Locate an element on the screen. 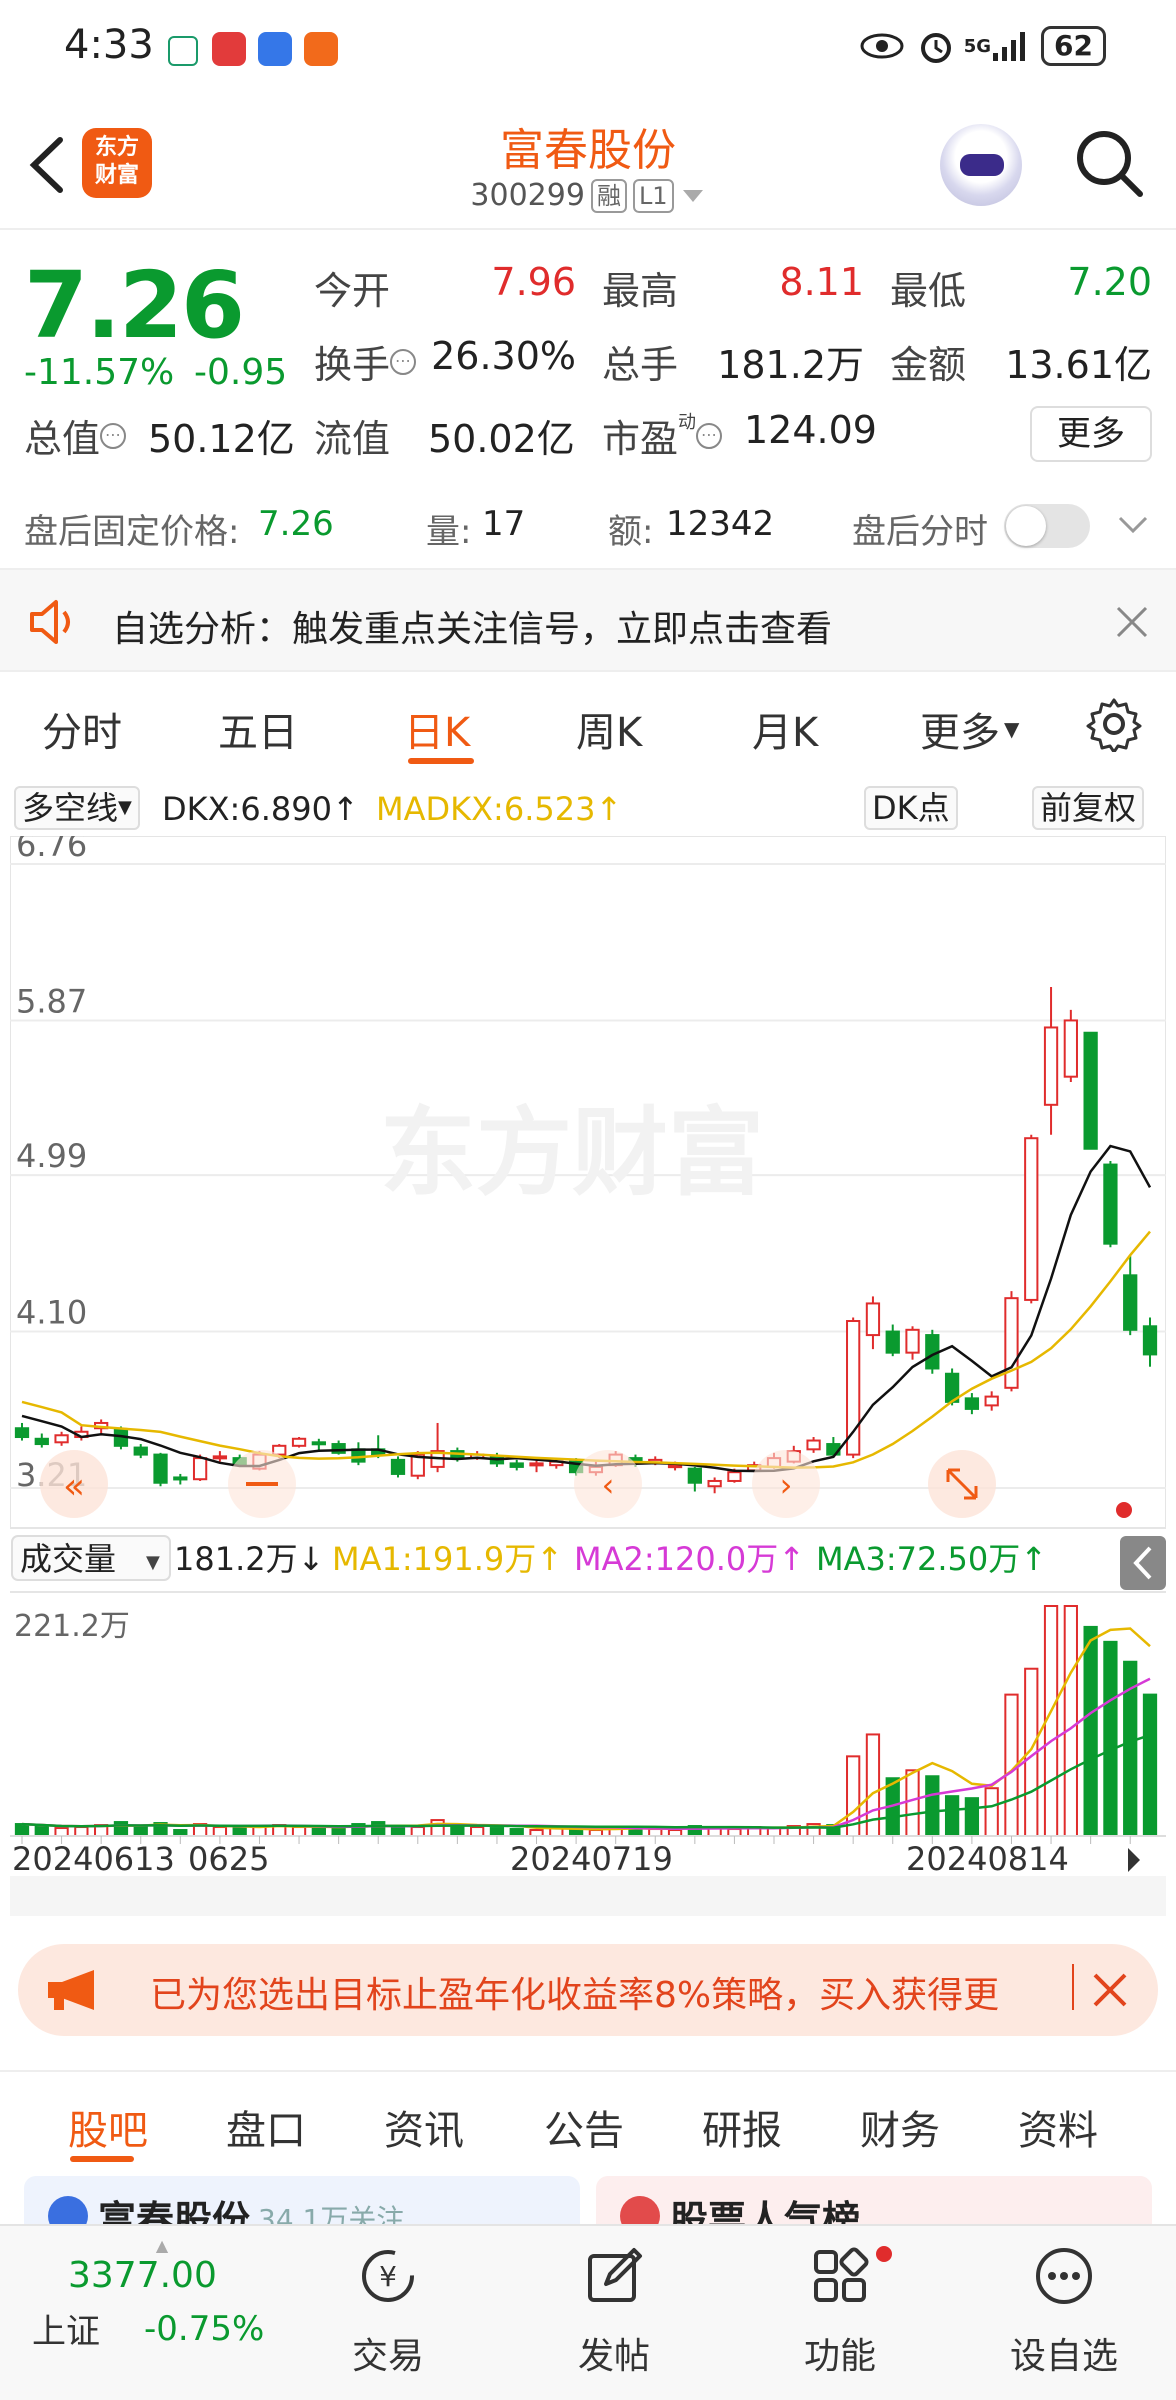  dkx-value: DKX:6.890↑ is located at coordinates (260, 809).